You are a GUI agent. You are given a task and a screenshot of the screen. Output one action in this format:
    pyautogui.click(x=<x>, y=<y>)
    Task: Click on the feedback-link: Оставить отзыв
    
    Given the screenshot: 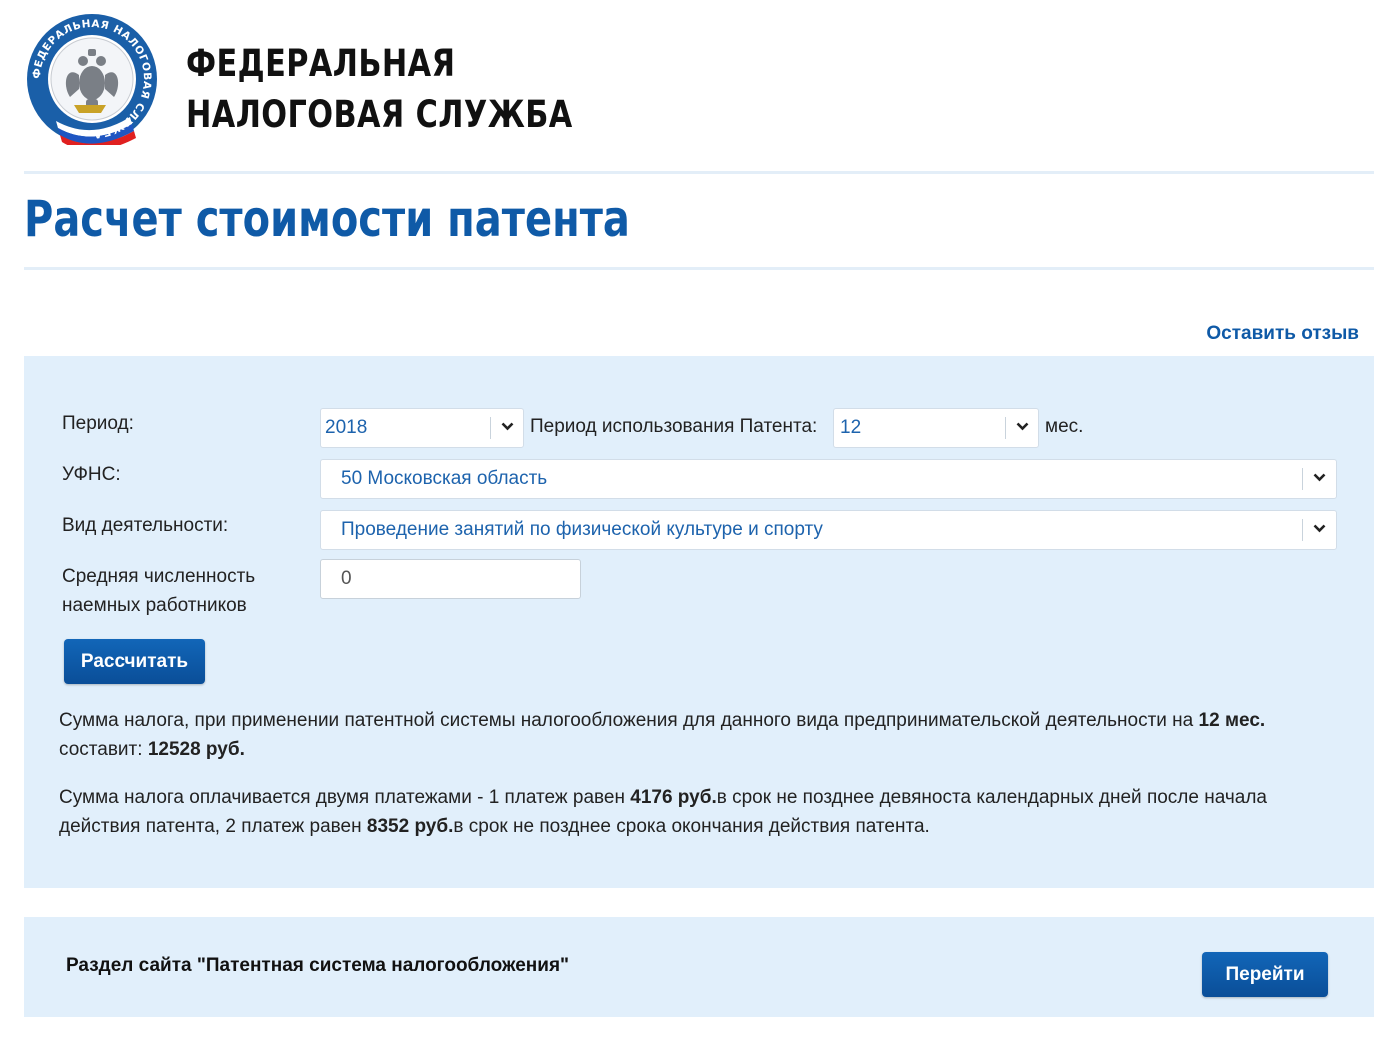 What is the action you would take?
    pyautogui.click(x=1282, y=334)
    